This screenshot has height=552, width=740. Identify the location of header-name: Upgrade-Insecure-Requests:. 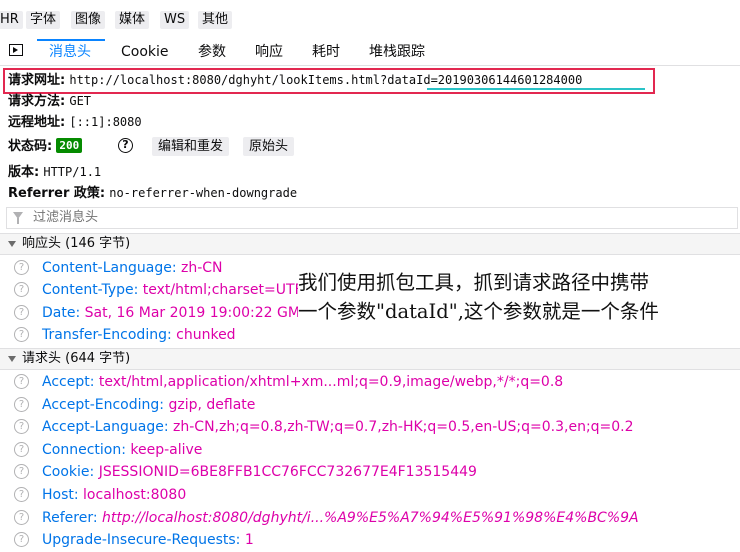
(141, 540).